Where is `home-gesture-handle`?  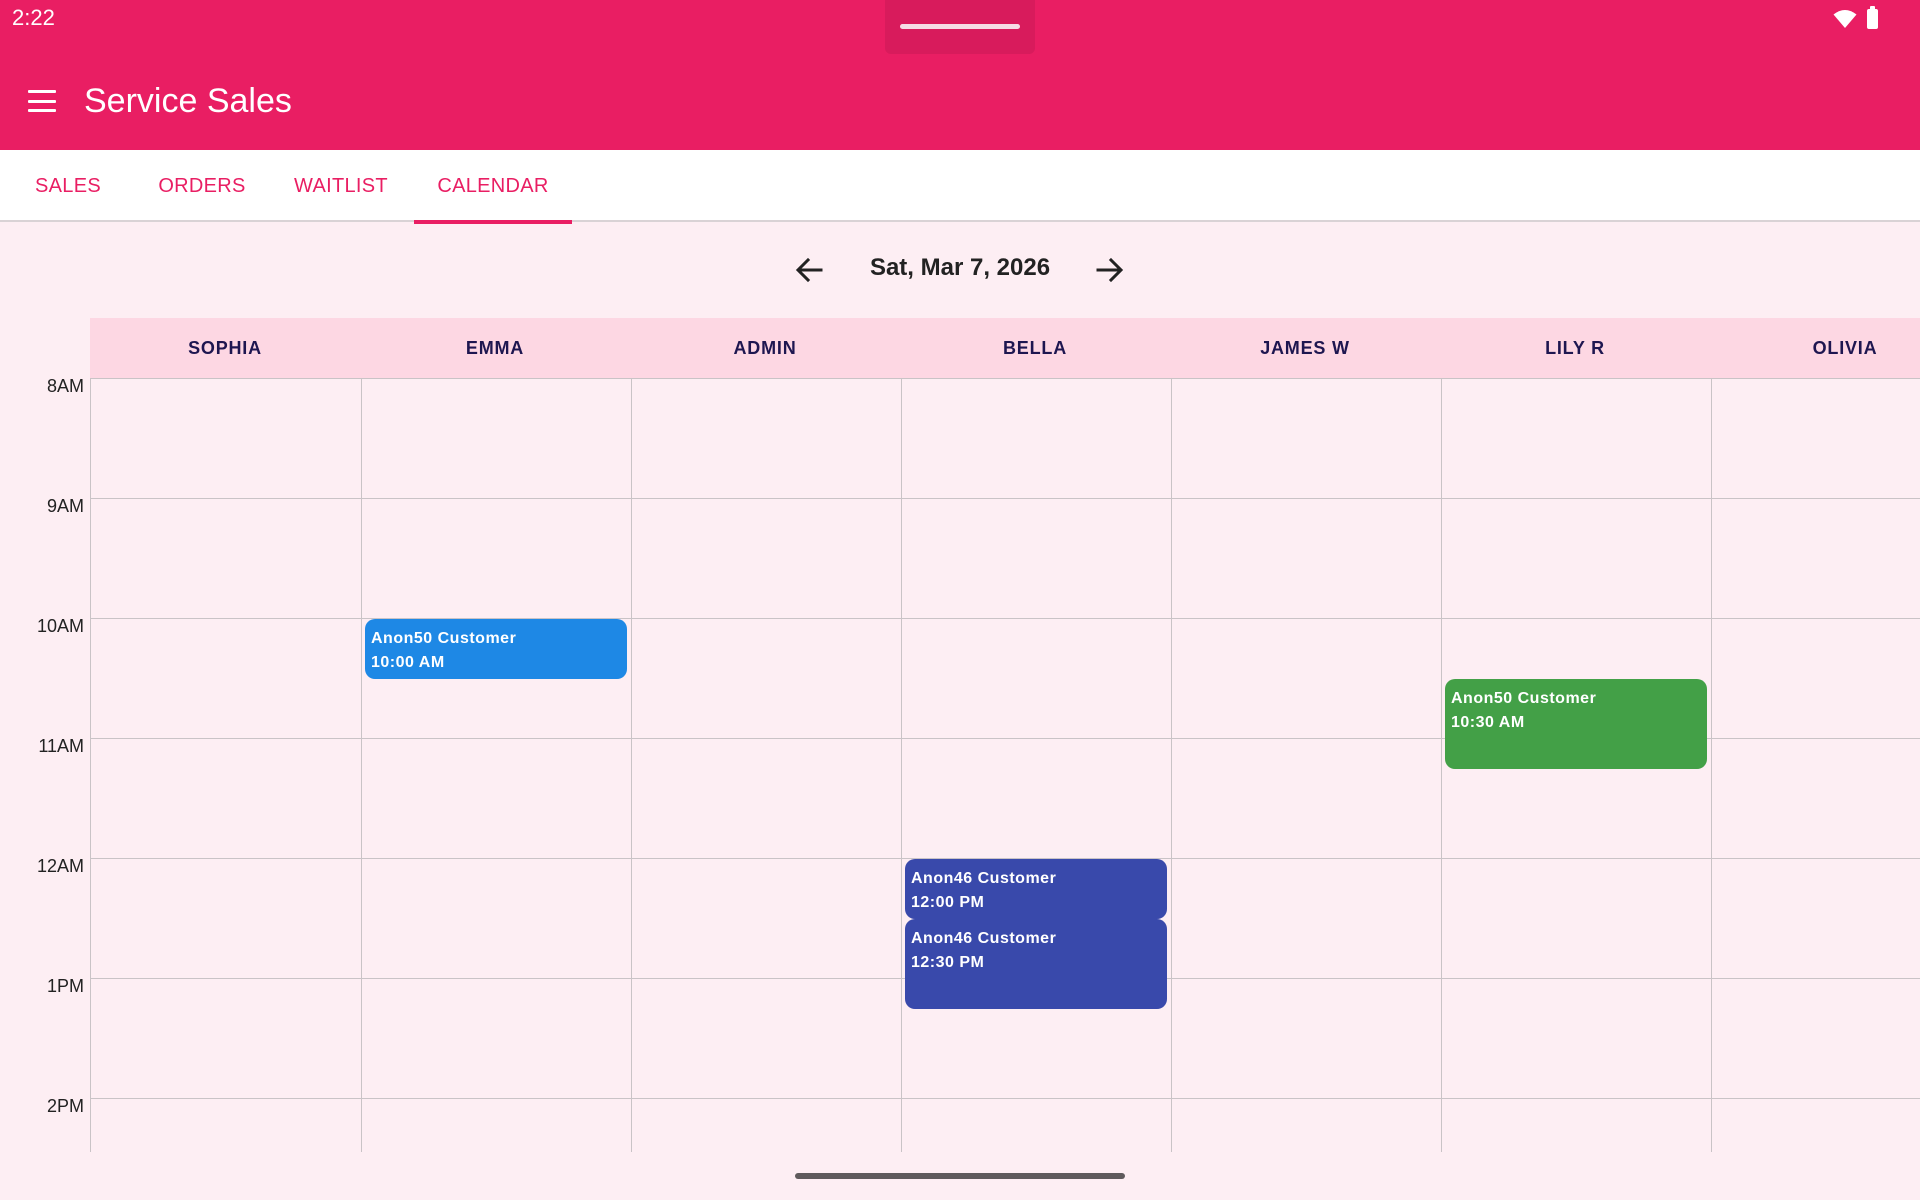
home-gesture-handle is located at coordinates (960, 1176).